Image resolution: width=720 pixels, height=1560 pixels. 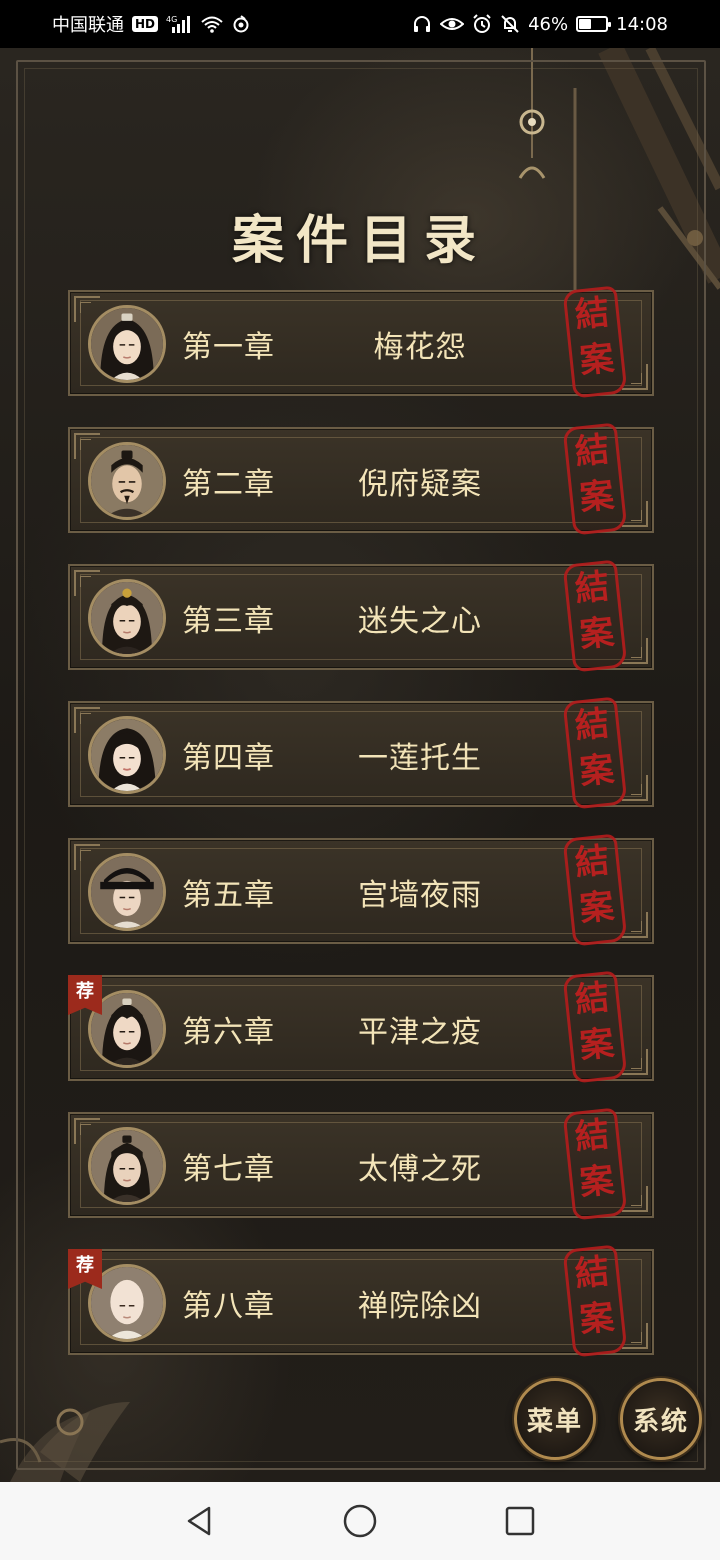 What do you see at coordinates (595, 753) in the screenshot?
I see `chapter-4-closed-seal: 結案` at bounding box center [595, 753].